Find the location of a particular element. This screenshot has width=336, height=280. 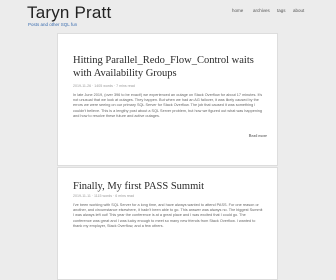

post-meta: 2019-11-11 · 1115 words · 6 mins read is located at coordinates (104, 196).